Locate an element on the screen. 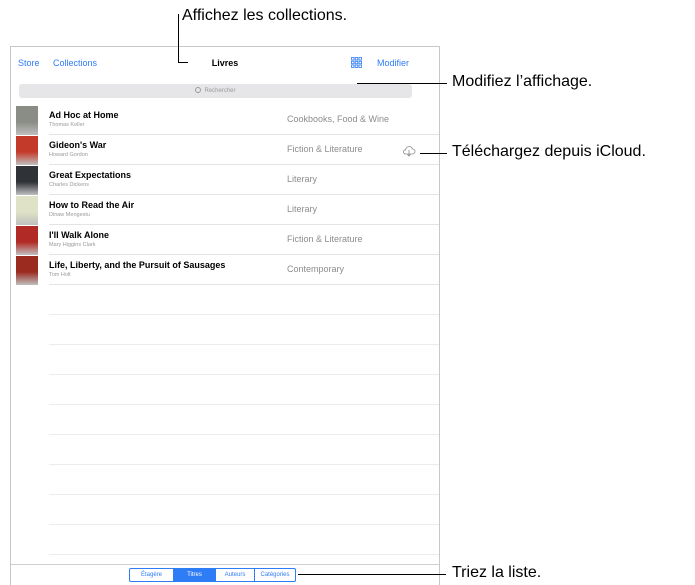 This screenshot has width=695, height=585. callout-line-affichage is located at coordinates (402, 83).